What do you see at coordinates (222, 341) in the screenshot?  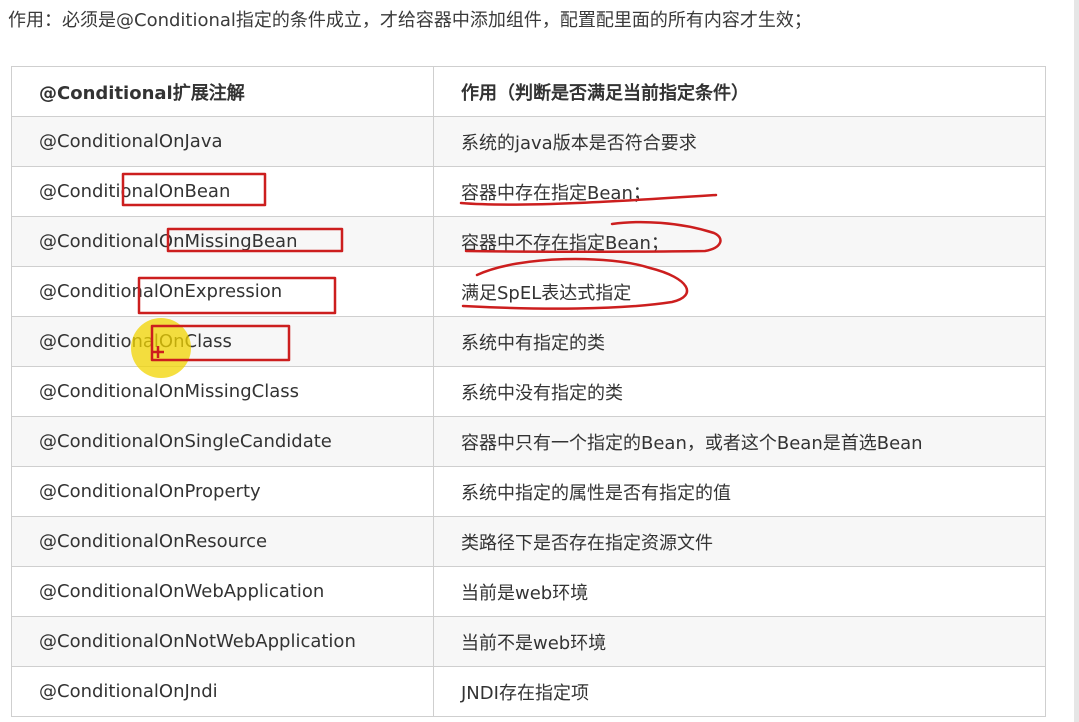 I see `annotation-cell: @ConditionalOnClass` at bounding box center [222, 341].